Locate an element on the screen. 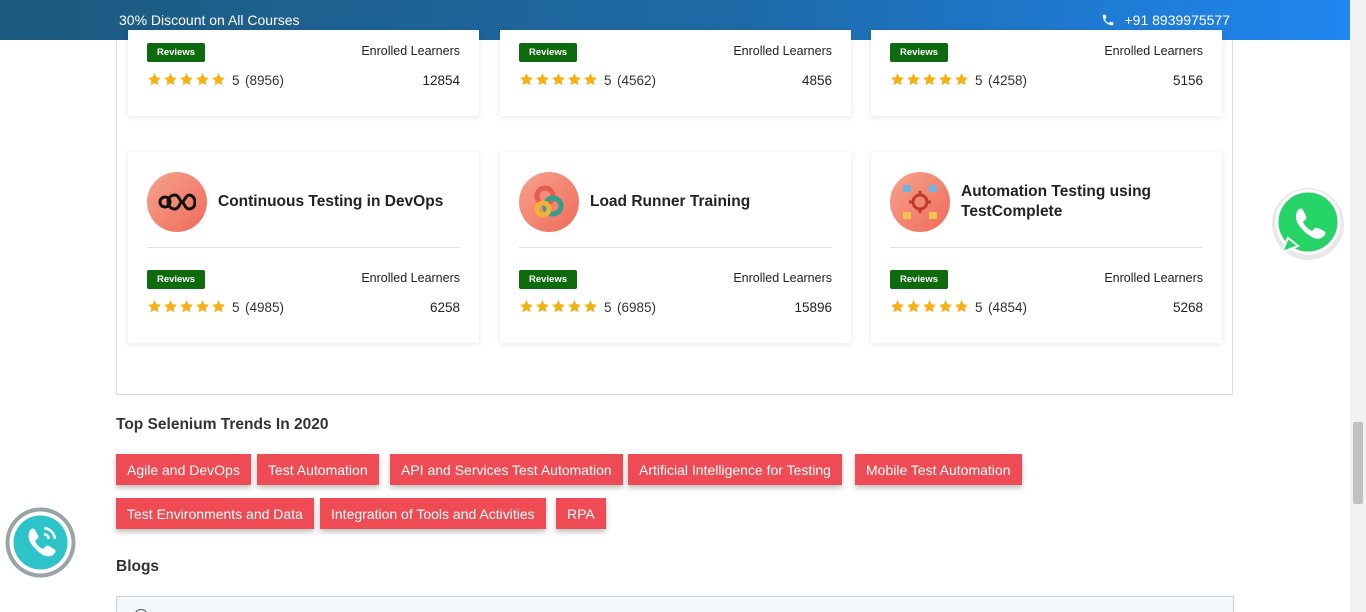 This screenshot has height=612, width=1366. course-title: Load Runner Training is located at coordinates (670, 202).